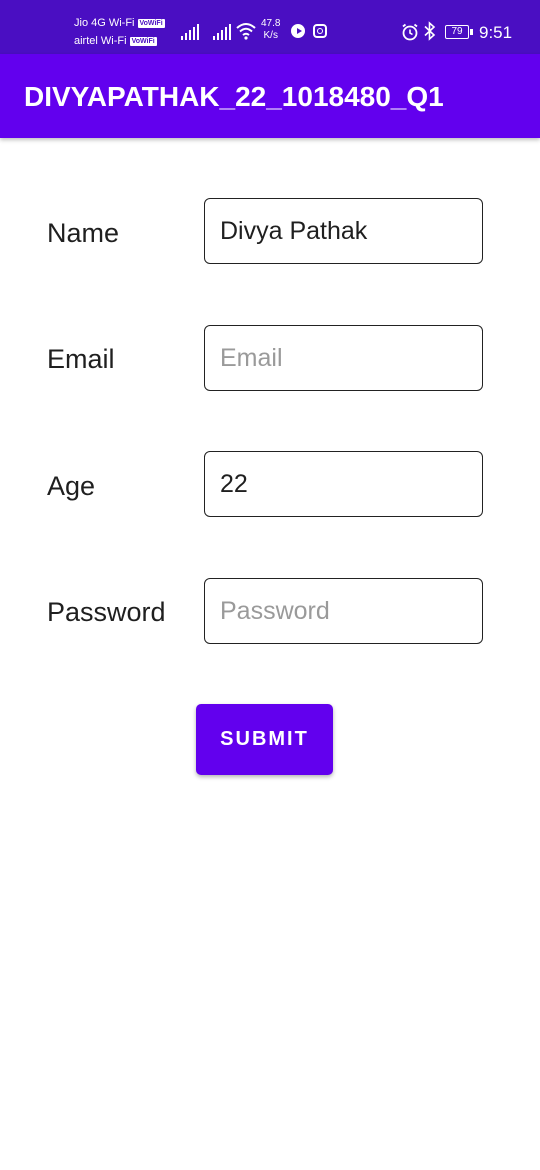 The image size is (540, 1170). I want to click on battery-tip, so click(471, 32).